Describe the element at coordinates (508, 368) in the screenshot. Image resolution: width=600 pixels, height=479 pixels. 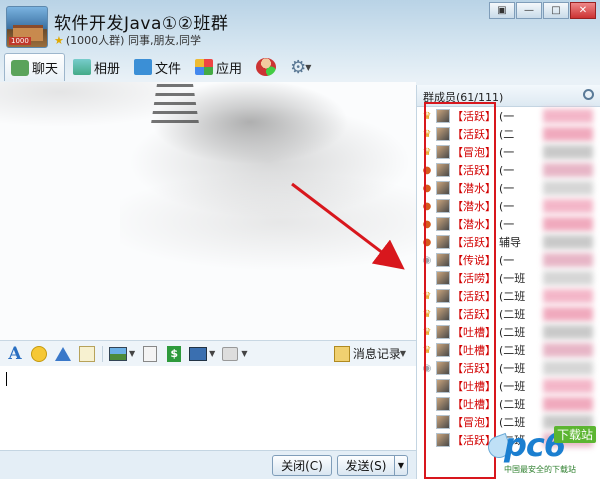
I see `member-row: ◉ 【活跃】 (一班` at that location.